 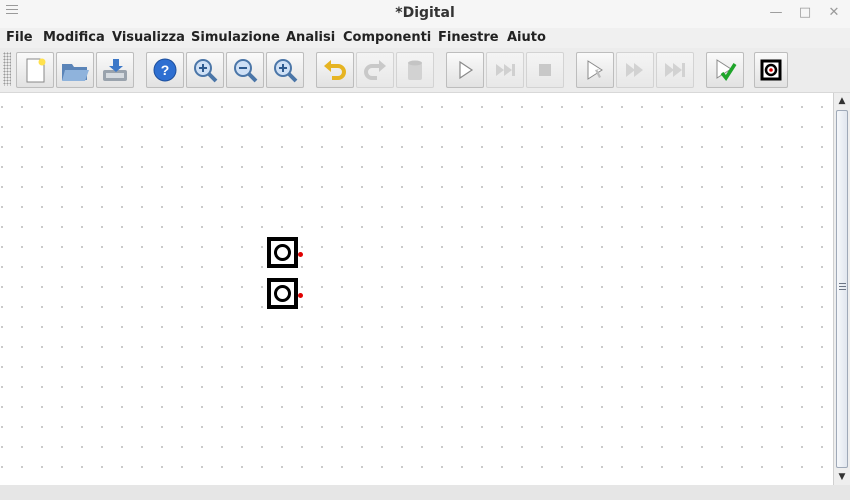 I want to click on delete-button, so click(x=415, y=70).